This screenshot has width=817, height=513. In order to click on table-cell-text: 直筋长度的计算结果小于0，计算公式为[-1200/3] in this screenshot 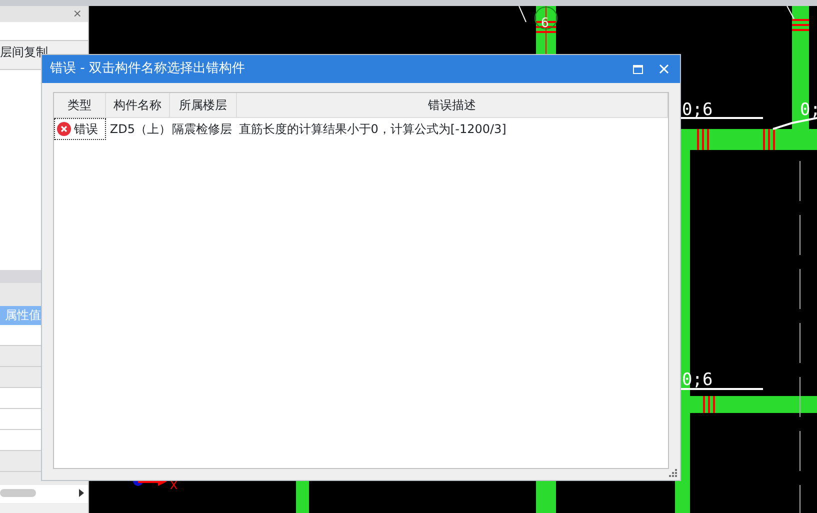, I will do `click(373, 129)`.